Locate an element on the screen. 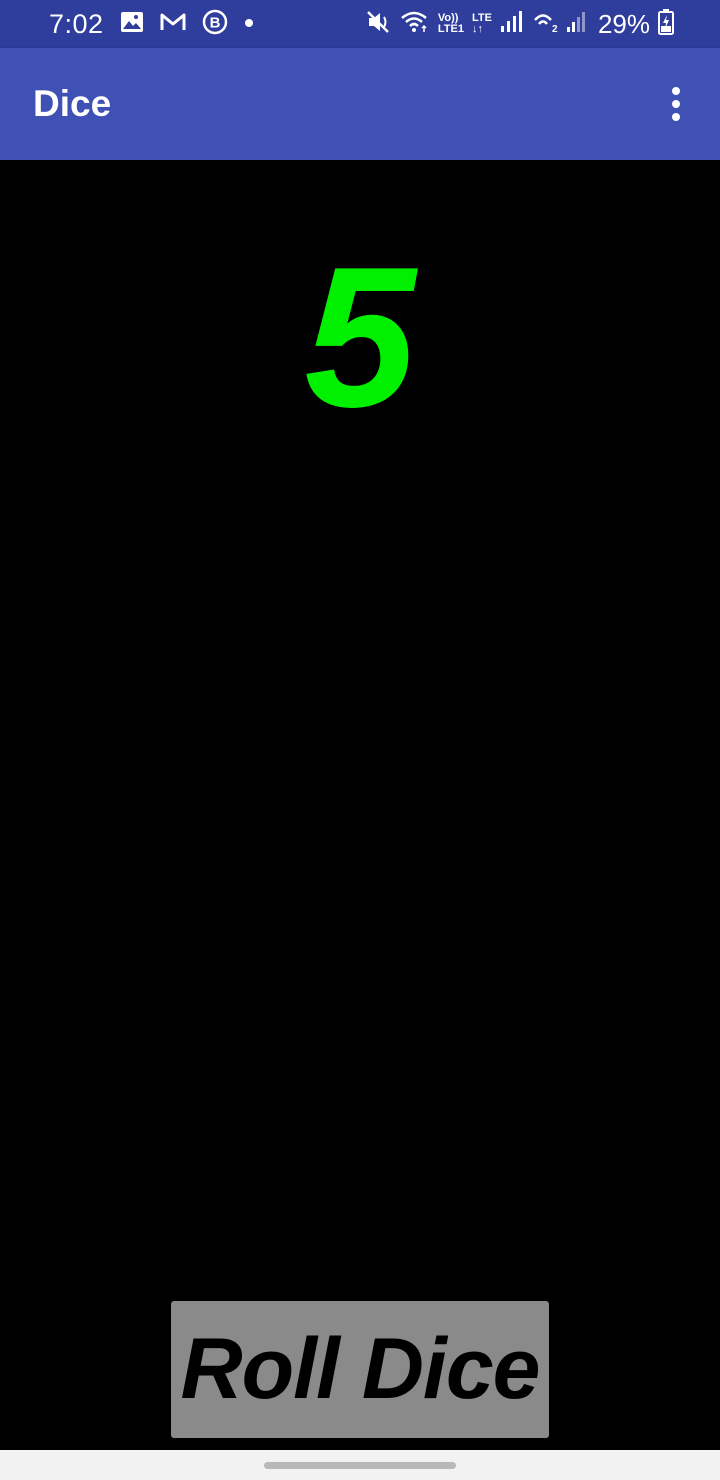 Image resolution: width=720 pixels, height=1480 pixels. b-icon: B is located at coordinates (215, 24).